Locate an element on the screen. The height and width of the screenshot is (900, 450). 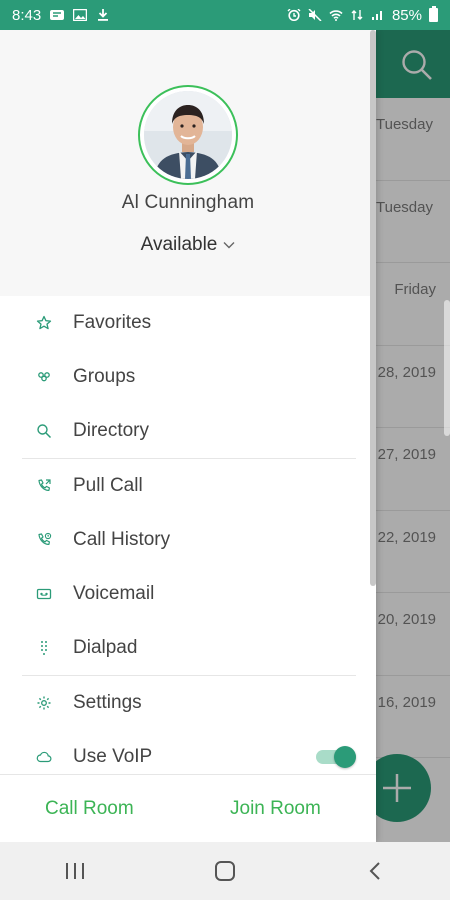
back-button is located at coordinates (375, 871).